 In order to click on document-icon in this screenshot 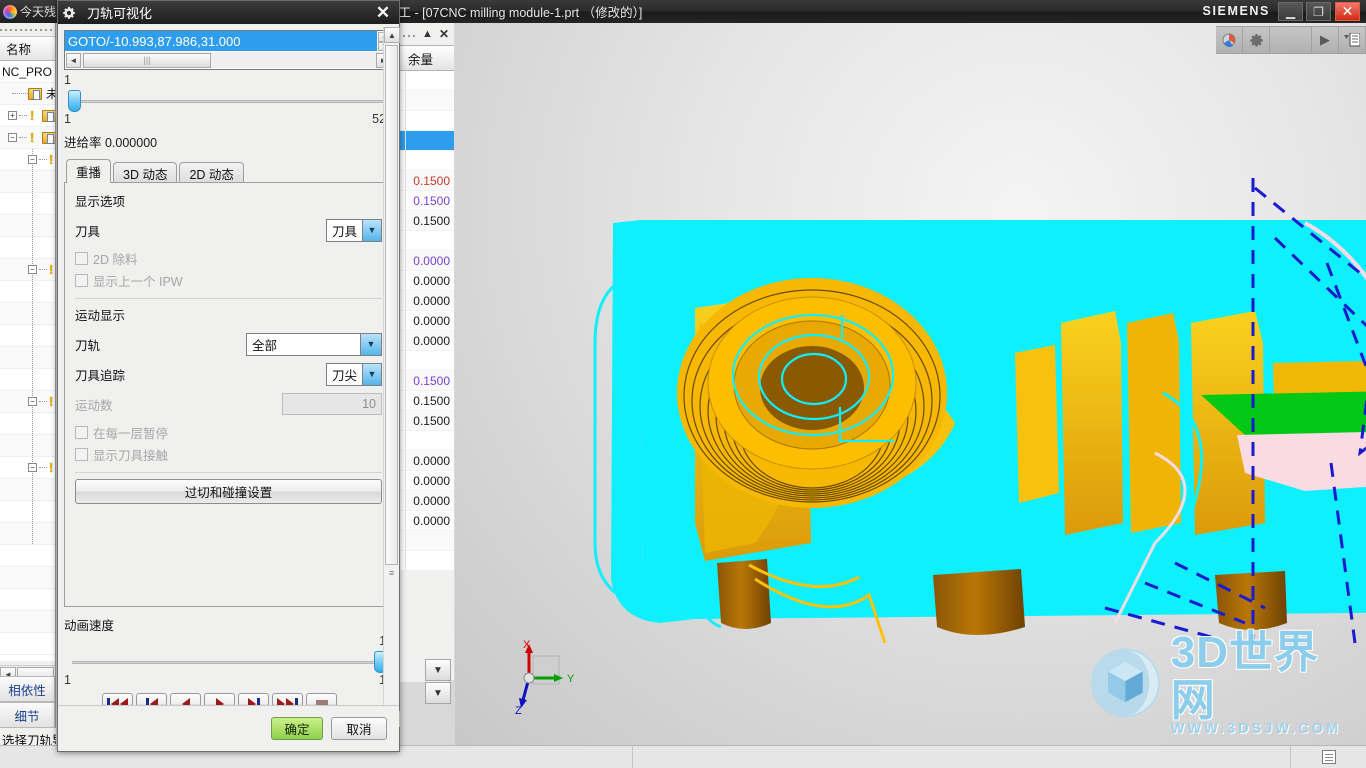, I will do `click(1328, 757)`.